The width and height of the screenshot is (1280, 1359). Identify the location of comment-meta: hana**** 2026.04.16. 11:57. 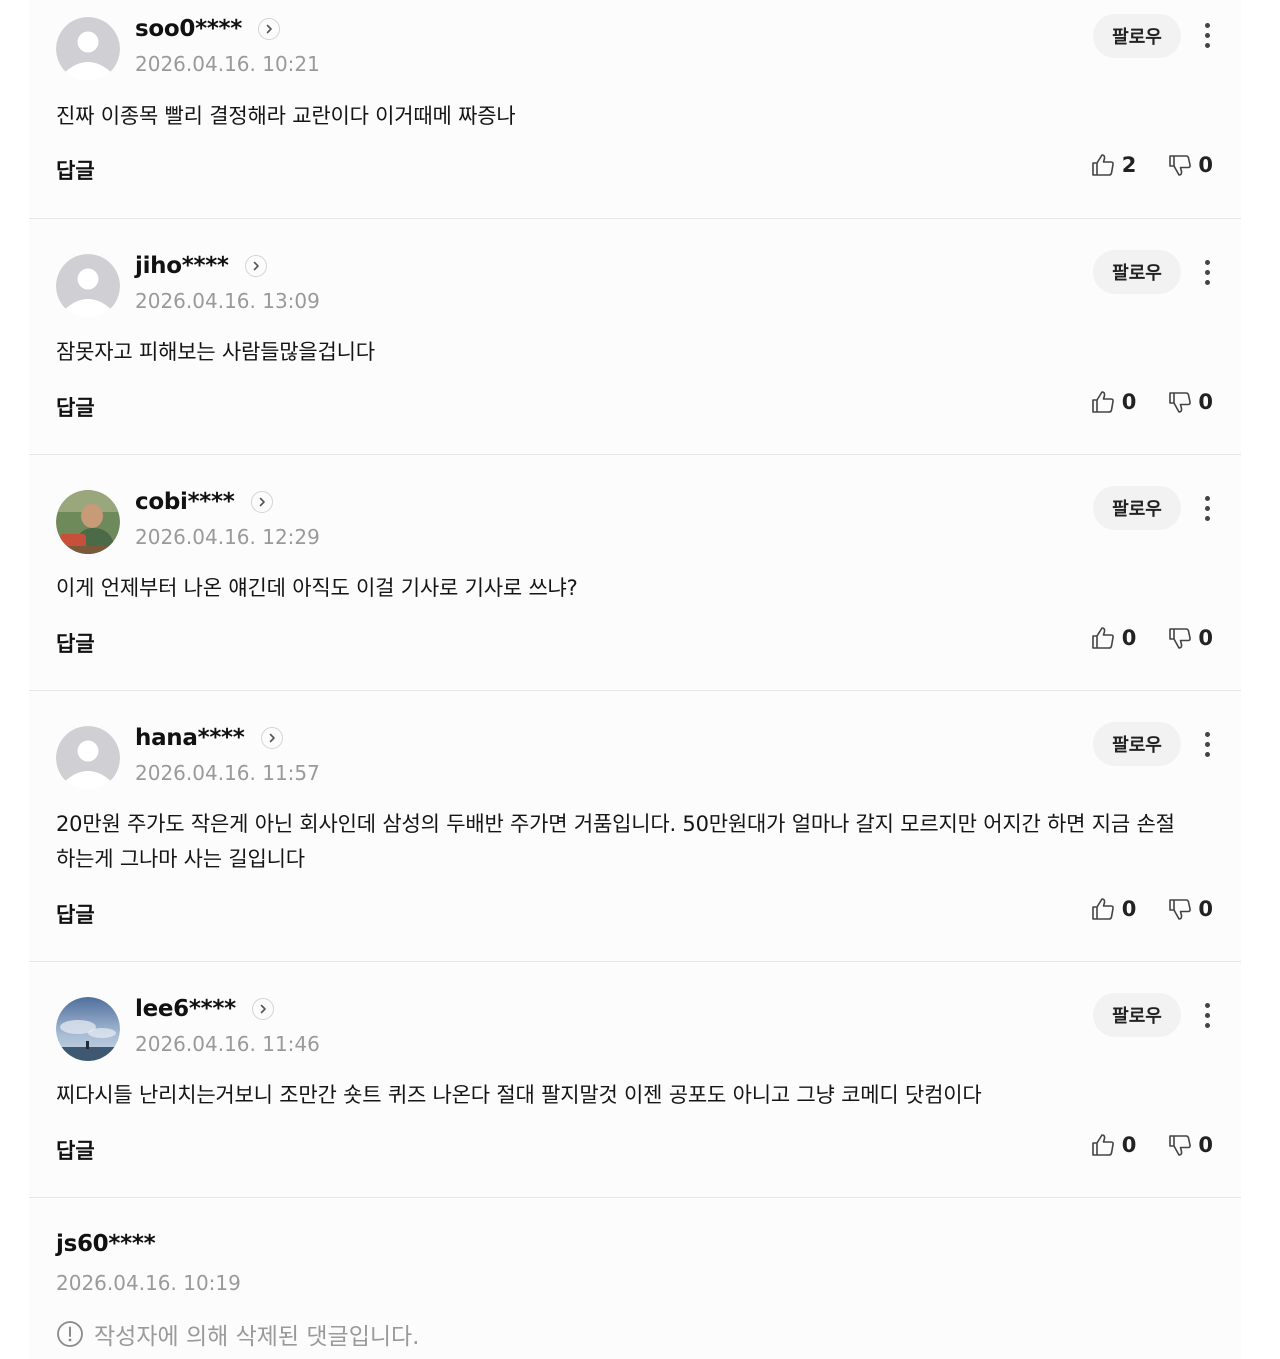
(227, 754).